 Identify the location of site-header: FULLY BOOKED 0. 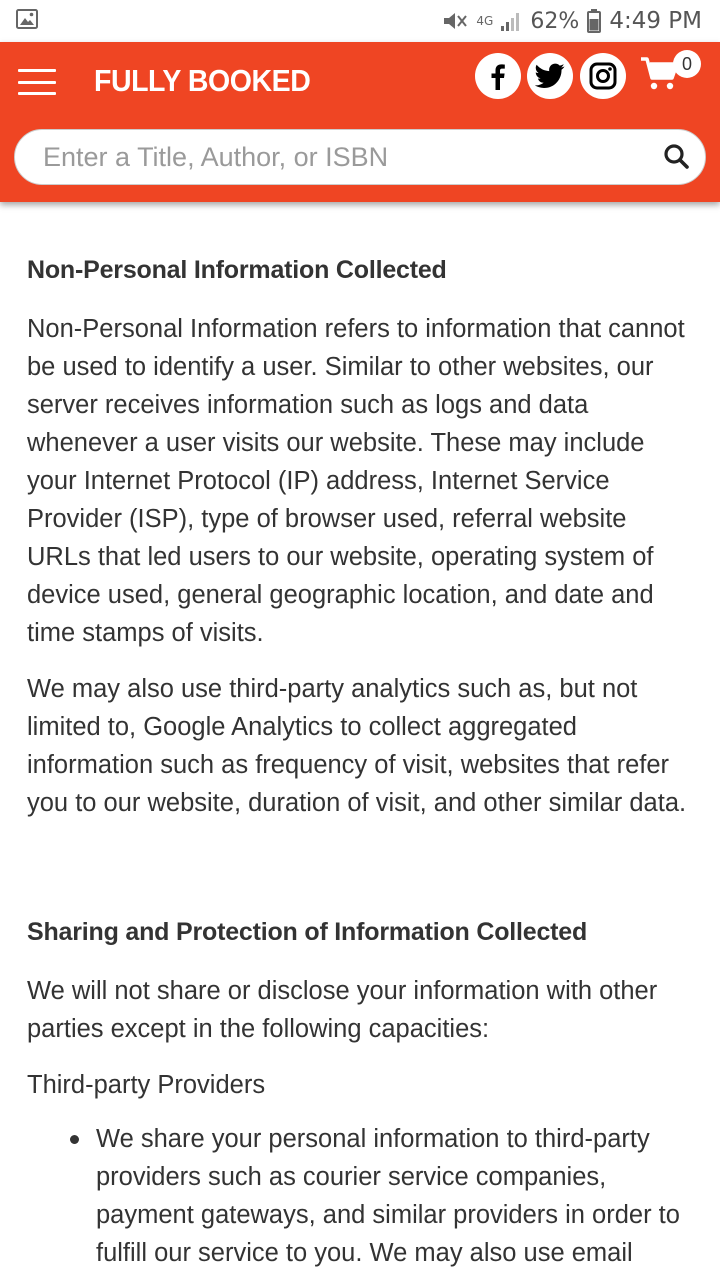
(360, 122).